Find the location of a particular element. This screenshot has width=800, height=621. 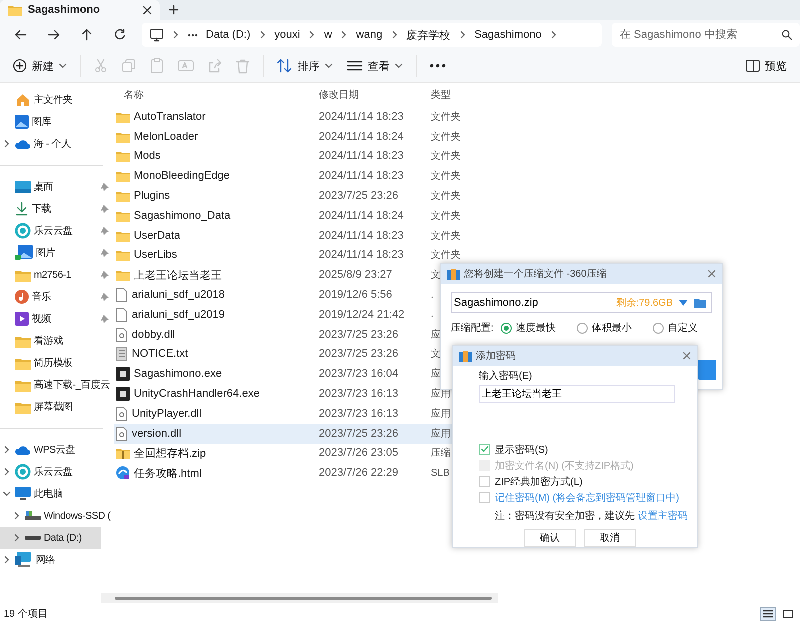

address-bar: Data (D:) youxi w wang 废弃学校 Sagashimono is located at coordinates (372, 35).